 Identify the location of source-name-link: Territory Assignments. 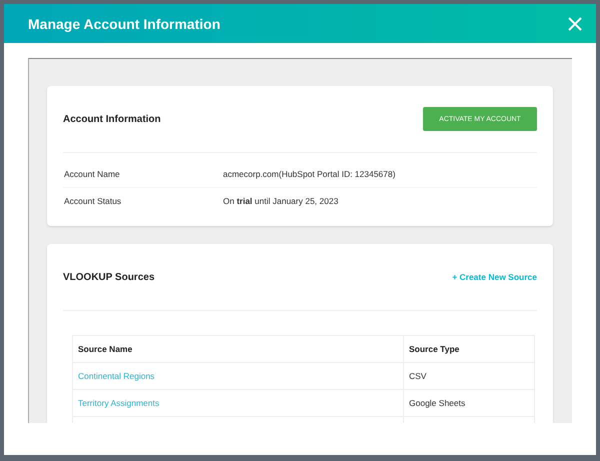
(238, 403).